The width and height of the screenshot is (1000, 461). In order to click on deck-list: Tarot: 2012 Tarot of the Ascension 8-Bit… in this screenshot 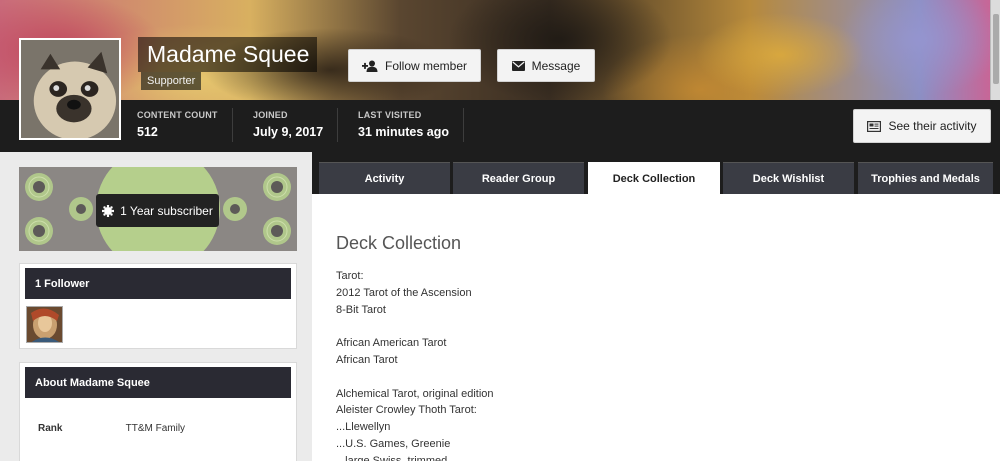, I will do `click(415, 364)`.